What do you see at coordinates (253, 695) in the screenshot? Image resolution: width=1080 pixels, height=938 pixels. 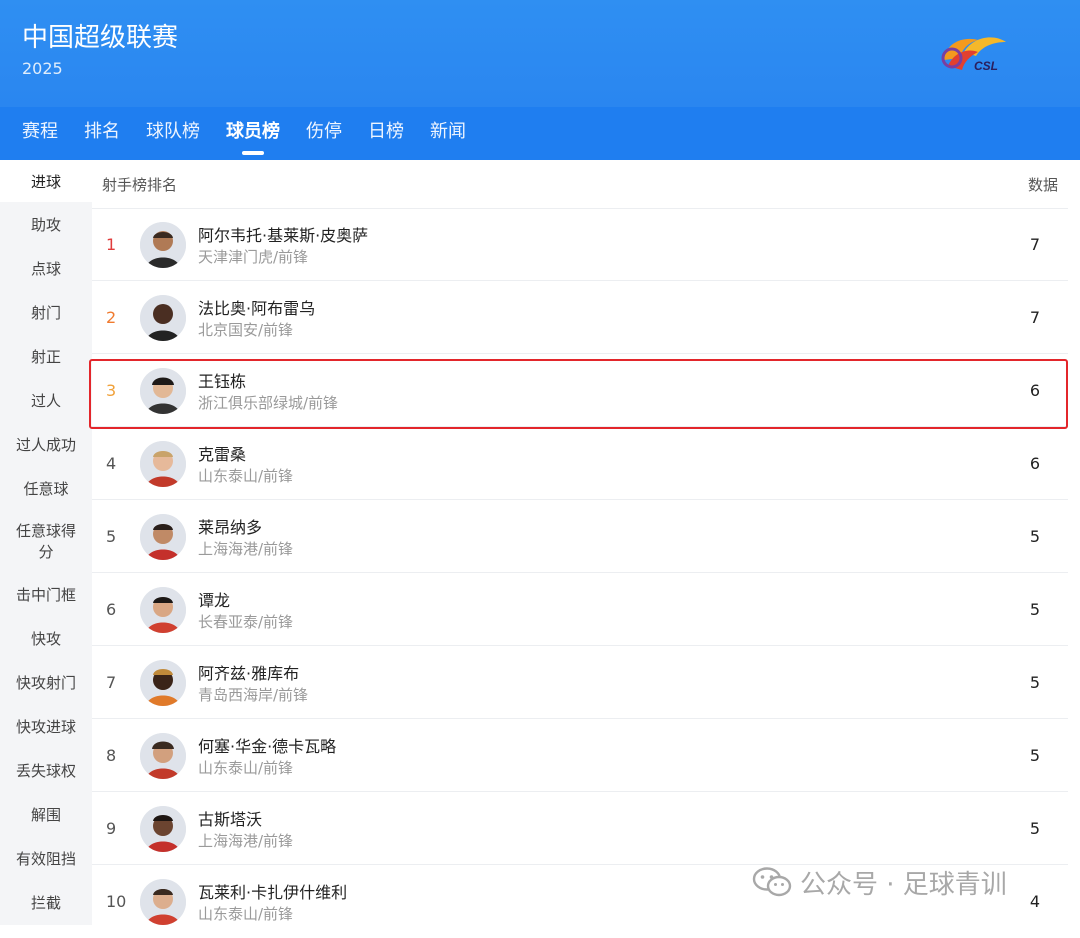 I see `player-team: 青岛西海岸/前锋` at bounding box center [253, 695].